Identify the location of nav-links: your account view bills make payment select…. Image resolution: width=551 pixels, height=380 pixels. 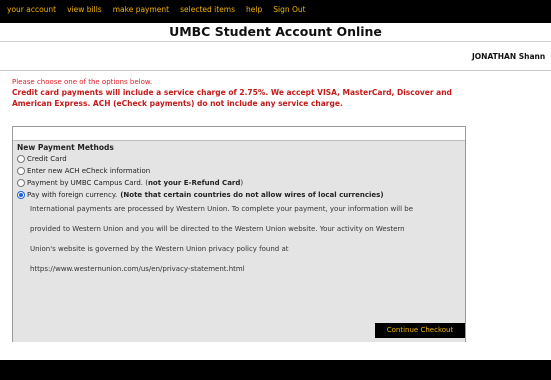
(162, 9).